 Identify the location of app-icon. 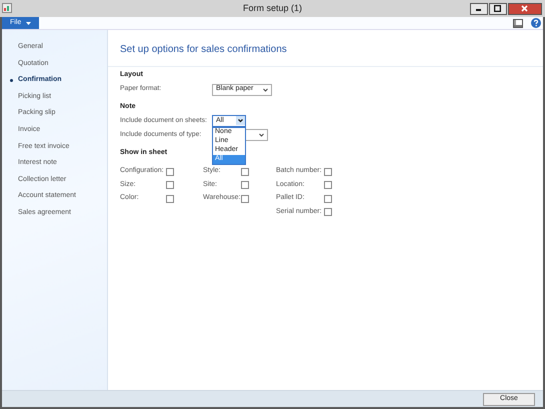
(7, 7).